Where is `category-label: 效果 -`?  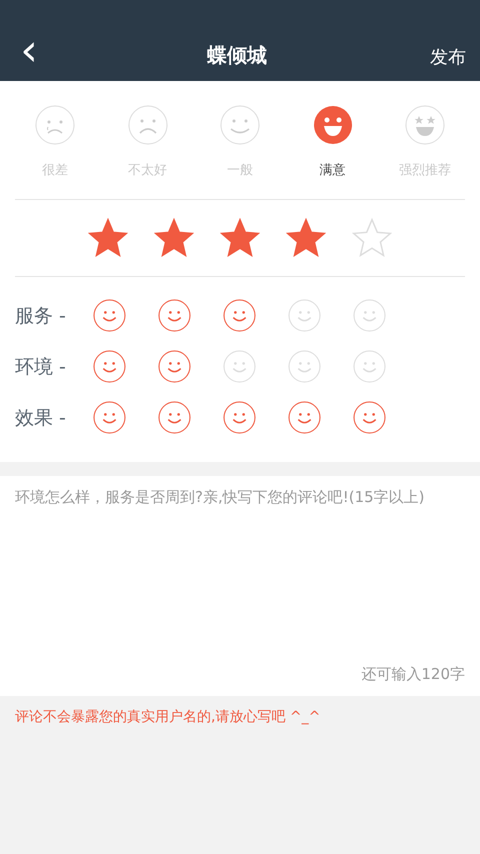
category-label: 效果 - is located at coordinates (41, 418).